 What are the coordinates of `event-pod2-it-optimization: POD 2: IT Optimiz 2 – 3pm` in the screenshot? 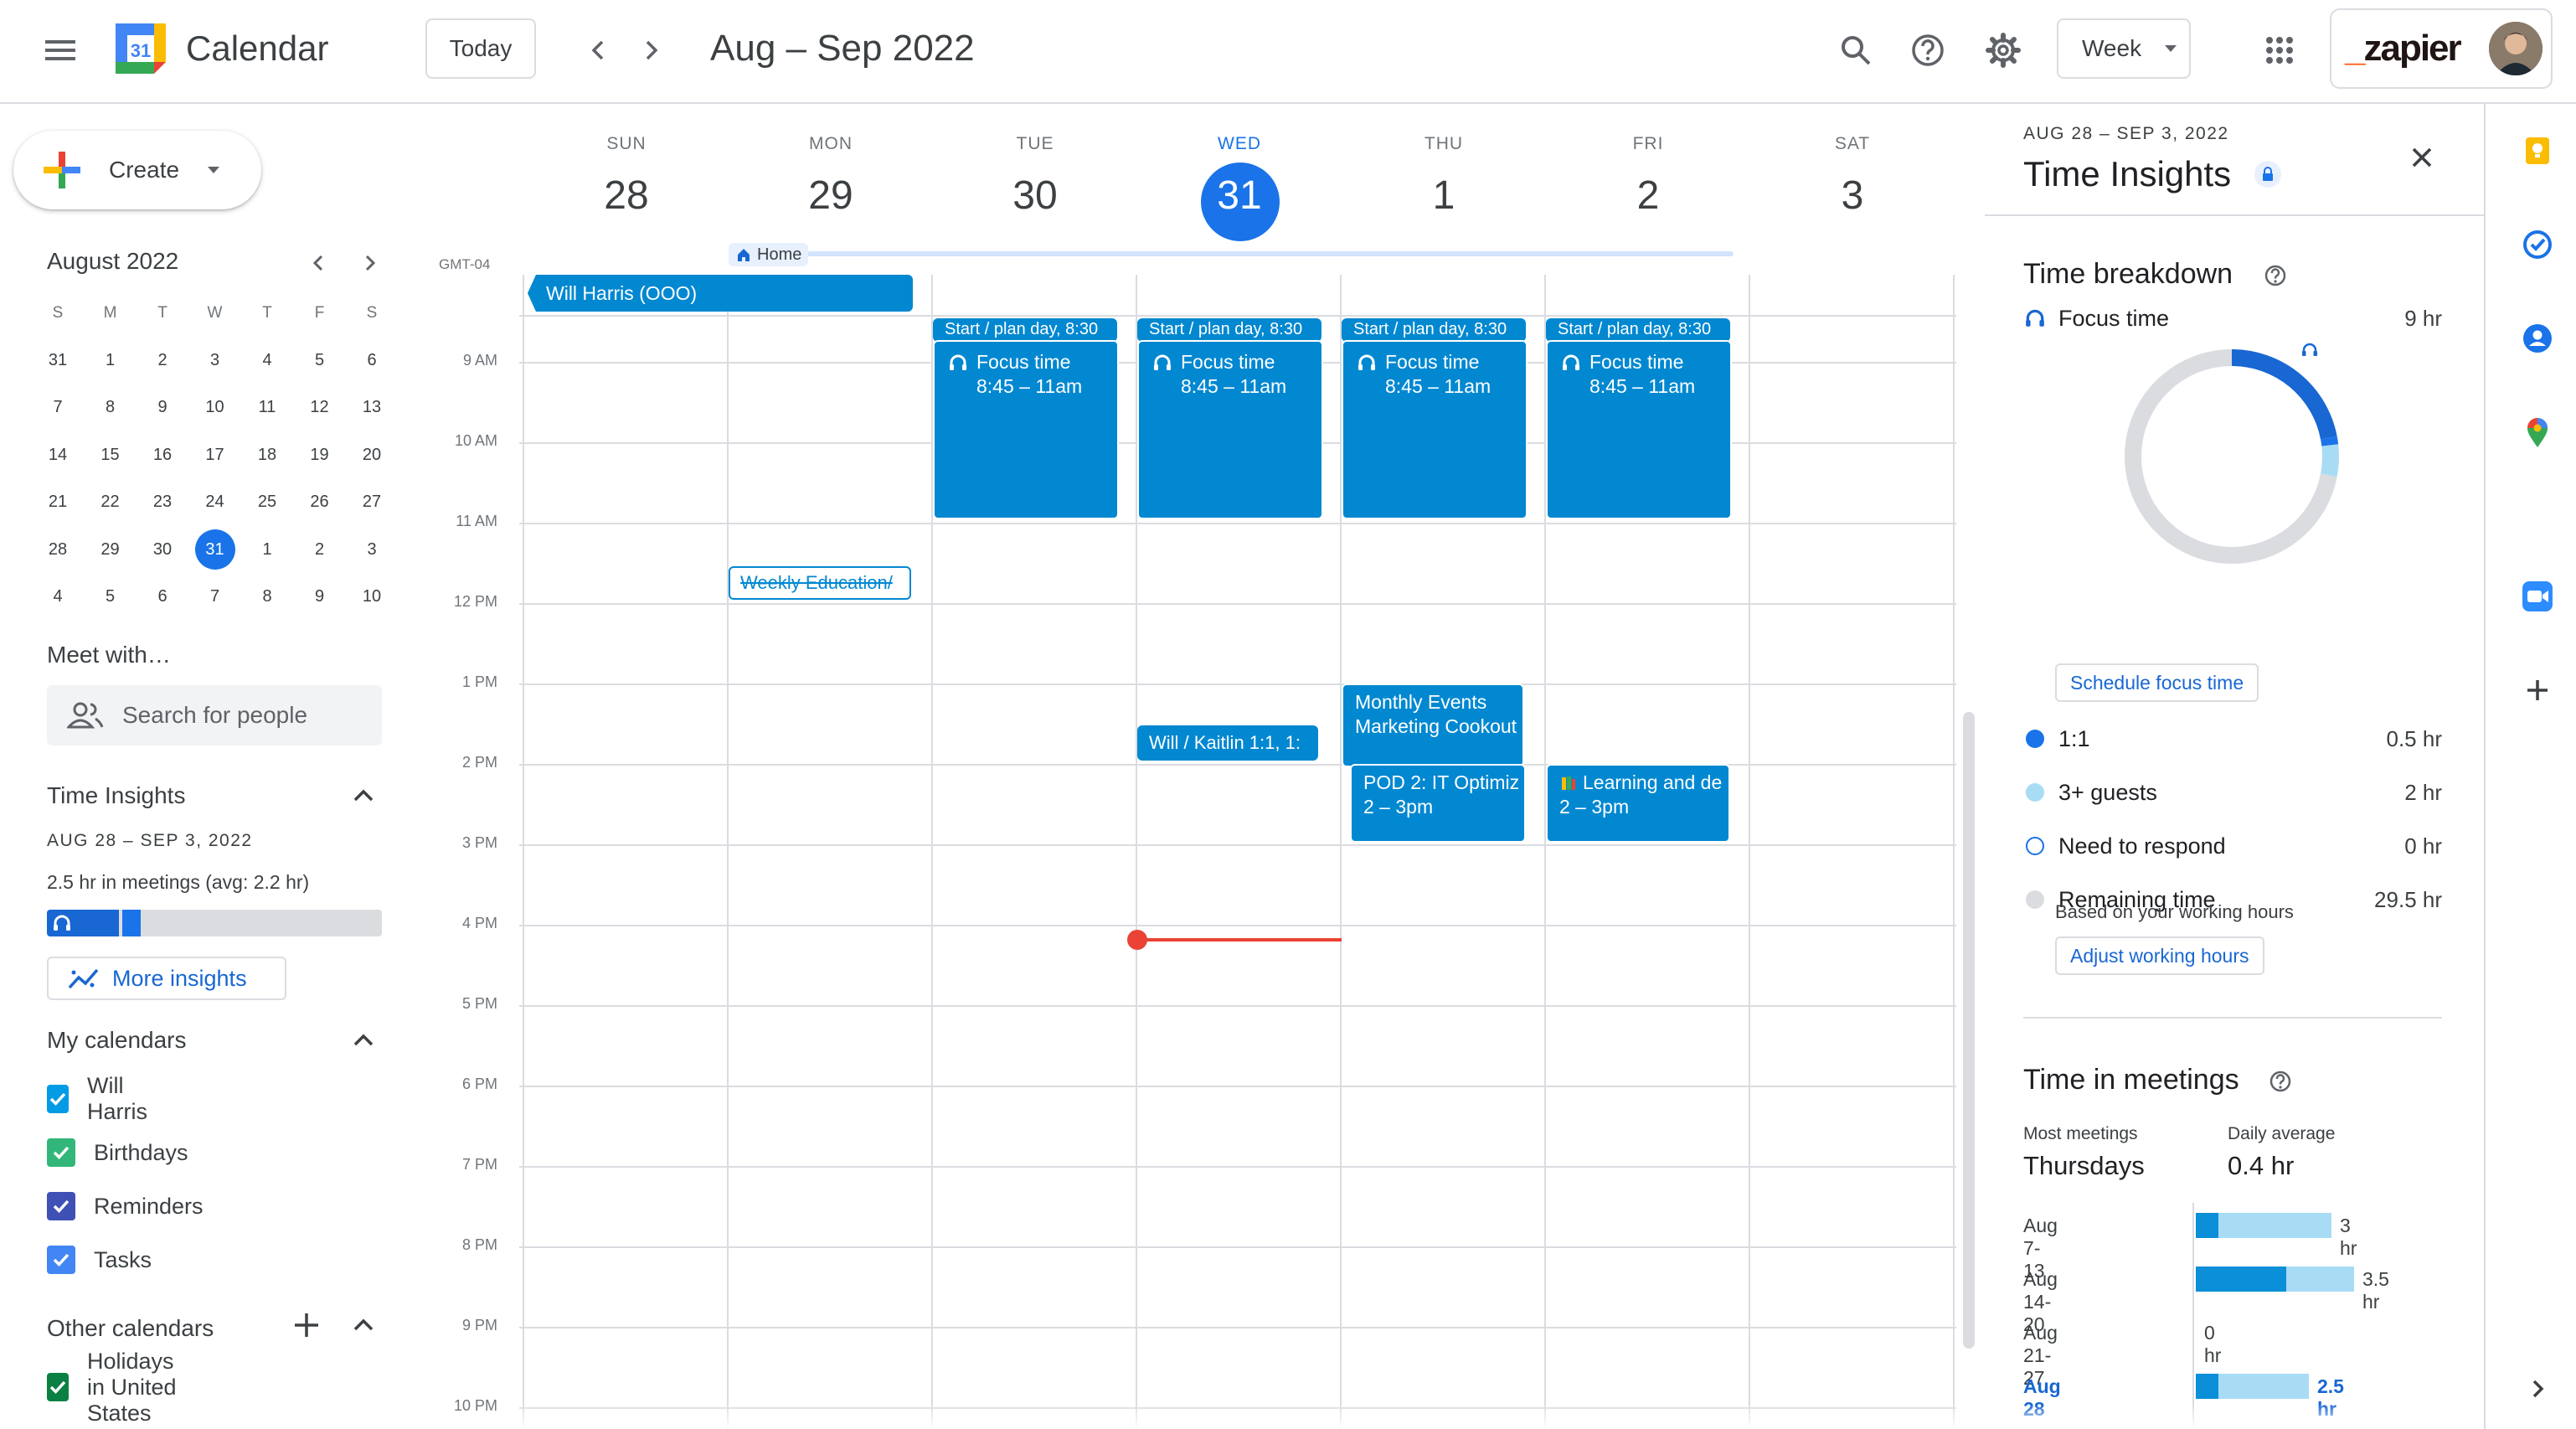 It's located at (1438, 804).